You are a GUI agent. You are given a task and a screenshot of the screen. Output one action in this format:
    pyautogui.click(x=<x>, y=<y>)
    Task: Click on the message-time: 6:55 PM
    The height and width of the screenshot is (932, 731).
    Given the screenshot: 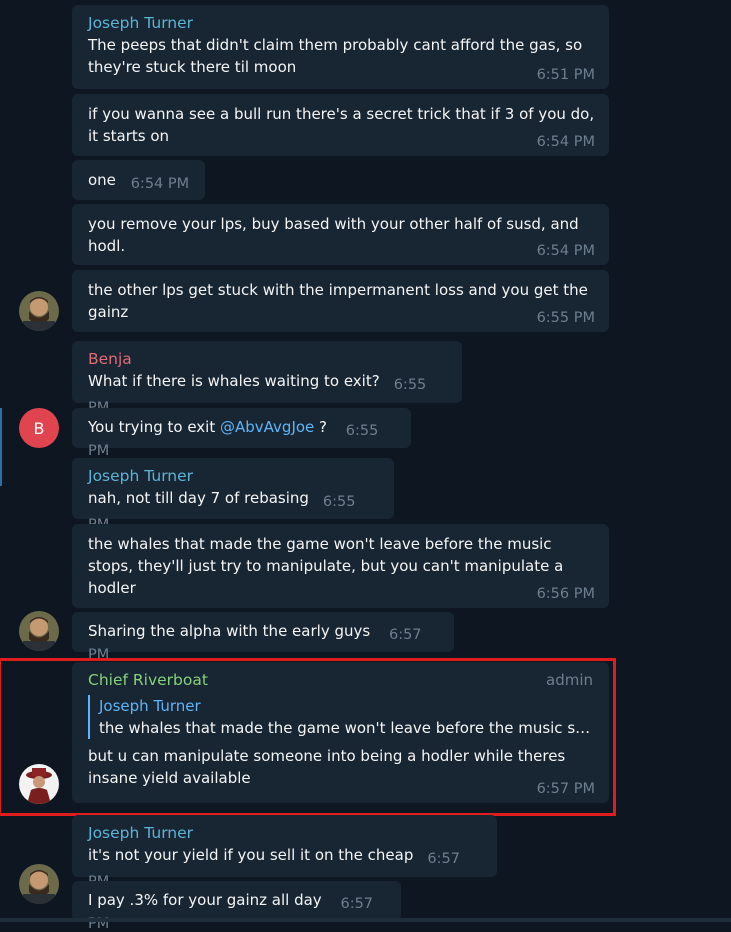 What is the action you would take?
    pyautogui.click(x=565, y=318)
    